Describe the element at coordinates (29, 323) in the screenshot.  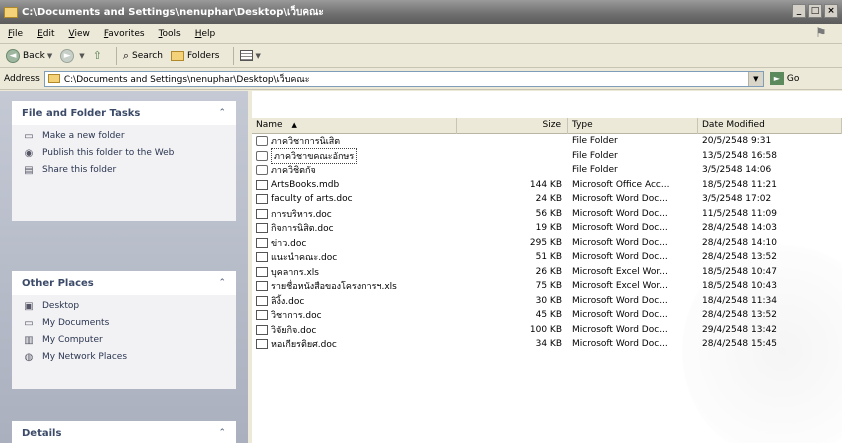
I see `documents-folder-icon: ▭` at that location.